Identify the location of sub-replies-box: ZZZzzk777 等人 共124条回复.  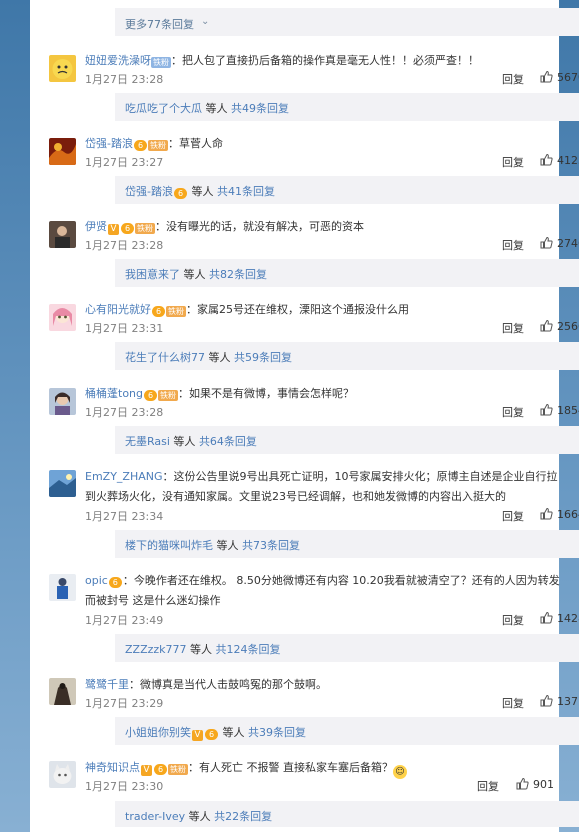
(347, 648).